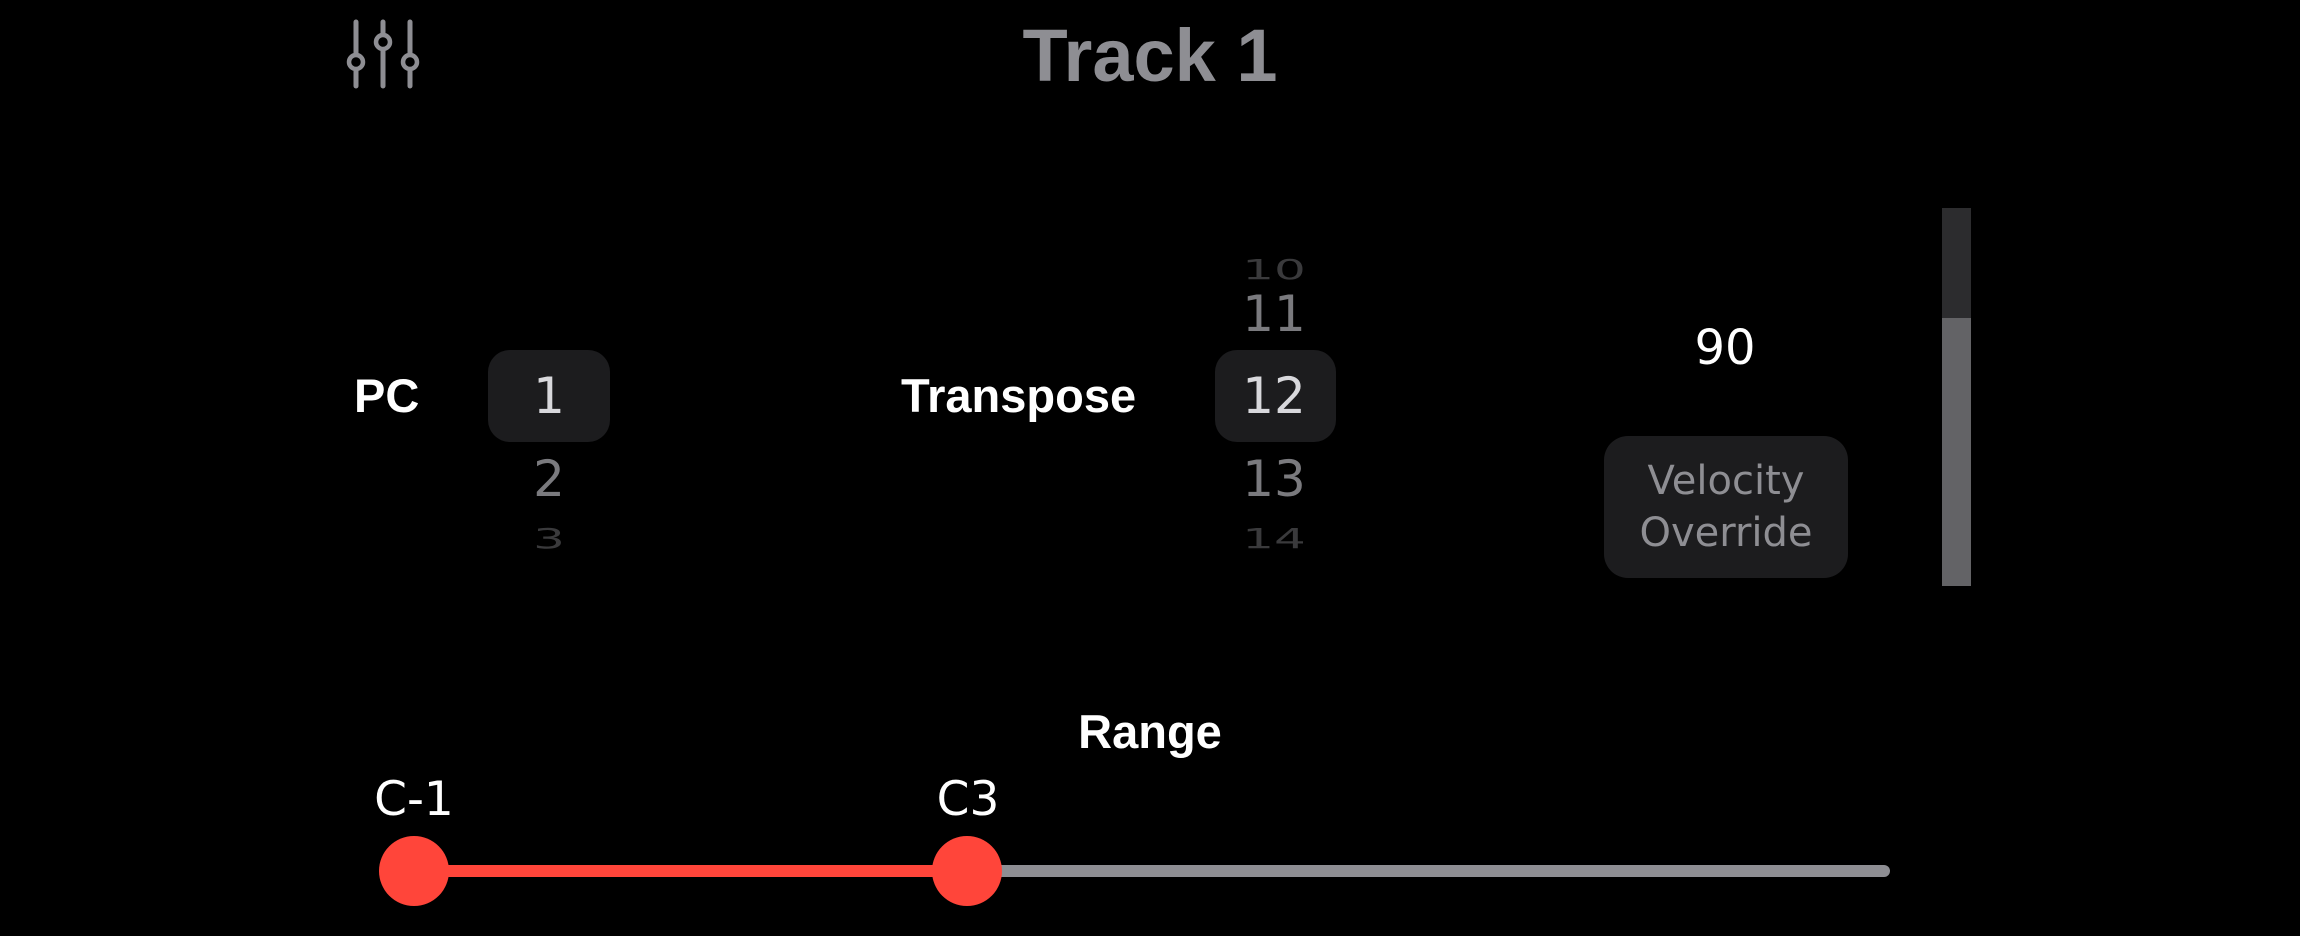  I want to click on range-low-value: C-1, so click(414, 799).